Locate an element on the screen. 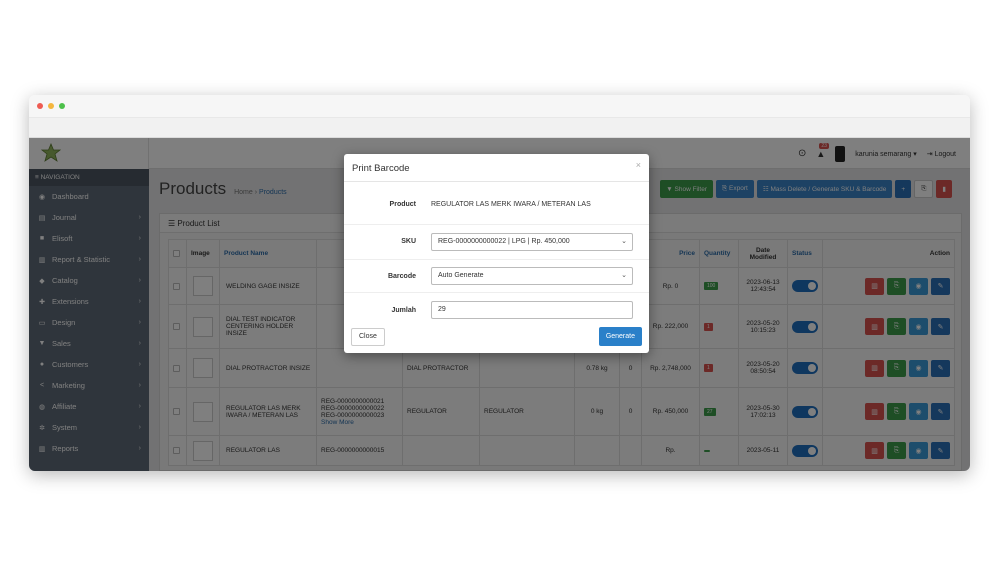  maximize-window-icon is located at coordinates (62, 106).